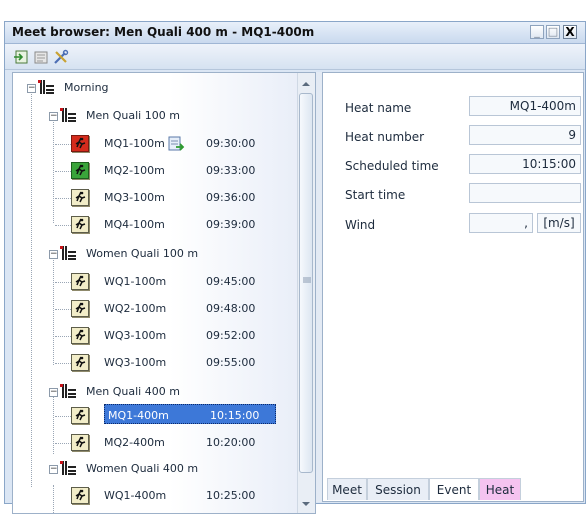 The width and height of the screenshot is (588, 514). What do you see at coordinates (500, 489) in the screenshot?
I see `tab-heat: Heat` at bounding box center [500, 489].